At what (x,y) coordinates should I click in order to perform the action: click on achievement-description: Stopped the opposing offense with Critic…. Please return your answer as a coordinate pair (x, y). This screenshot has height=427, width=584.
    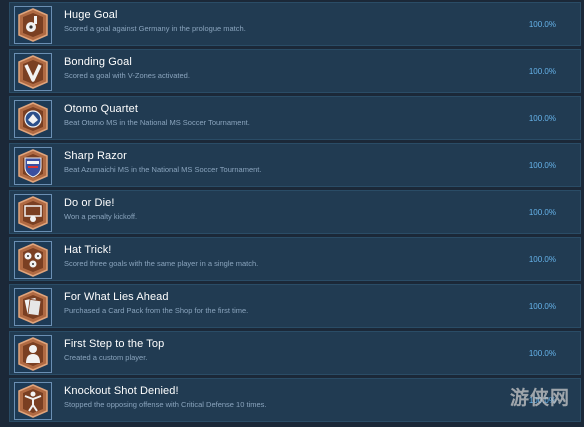
    Looking at the image, I should click on (165, 404).